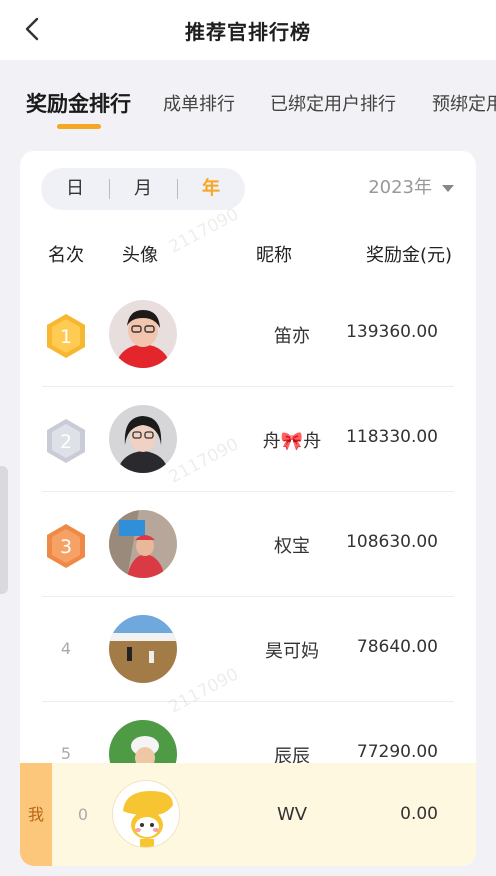  What do you see at coordinates (400, 187) in the screenshot?
I see `year-label: 2023年` at bounding box center [400, 187].